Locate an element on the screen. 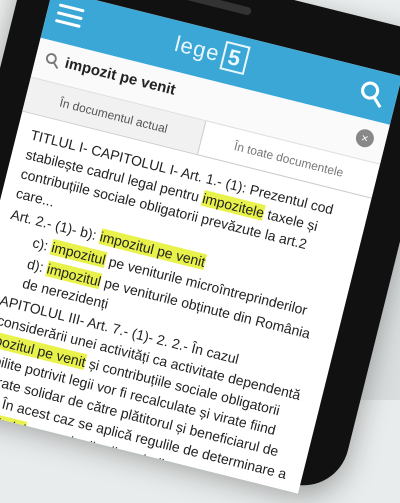 The height and width of the screenshot is (503, 400). logo-text: lege is located at coordinates (197, 48).